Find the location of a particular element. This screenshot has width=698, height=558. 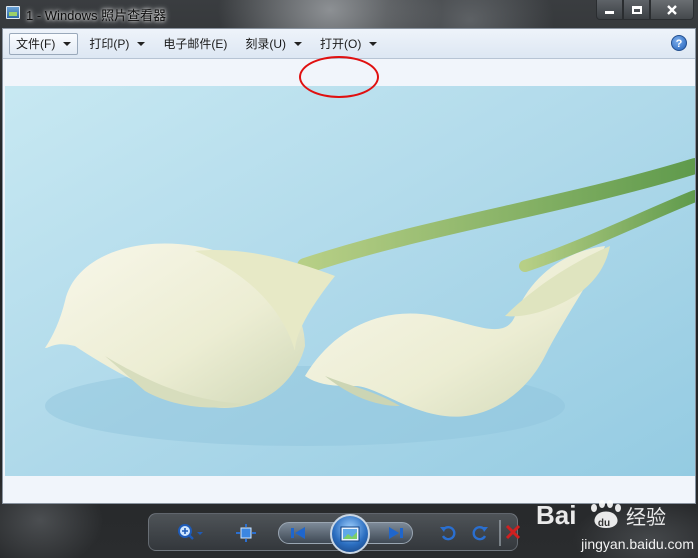

delete-button is located at coordinates (513, 532).